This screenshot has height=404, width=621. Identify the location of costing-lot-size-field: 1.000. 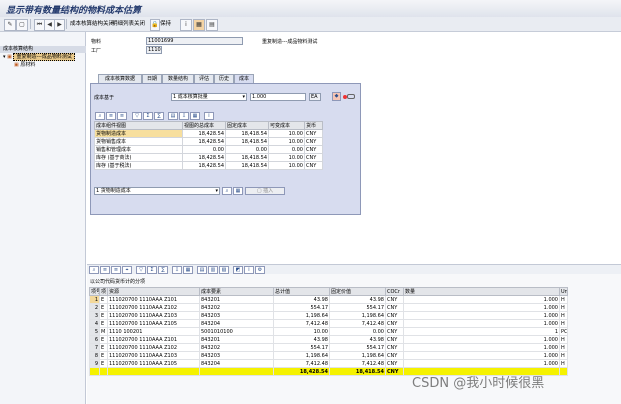
(278, 97).